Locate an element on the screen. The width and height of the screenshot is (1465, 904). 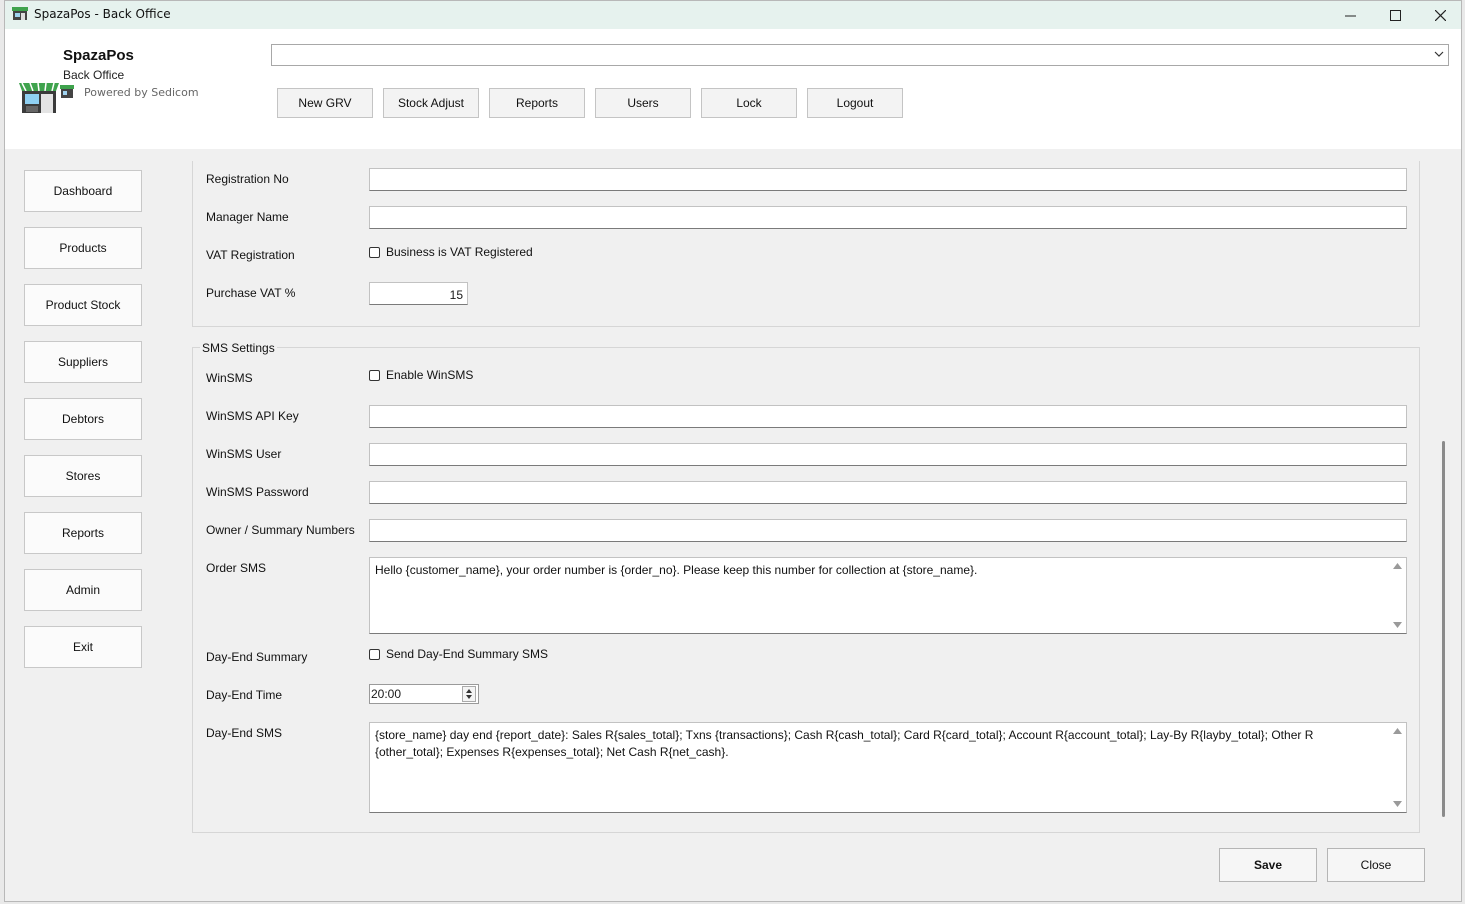
minimize-icon is located at coordinates (1350, 15).